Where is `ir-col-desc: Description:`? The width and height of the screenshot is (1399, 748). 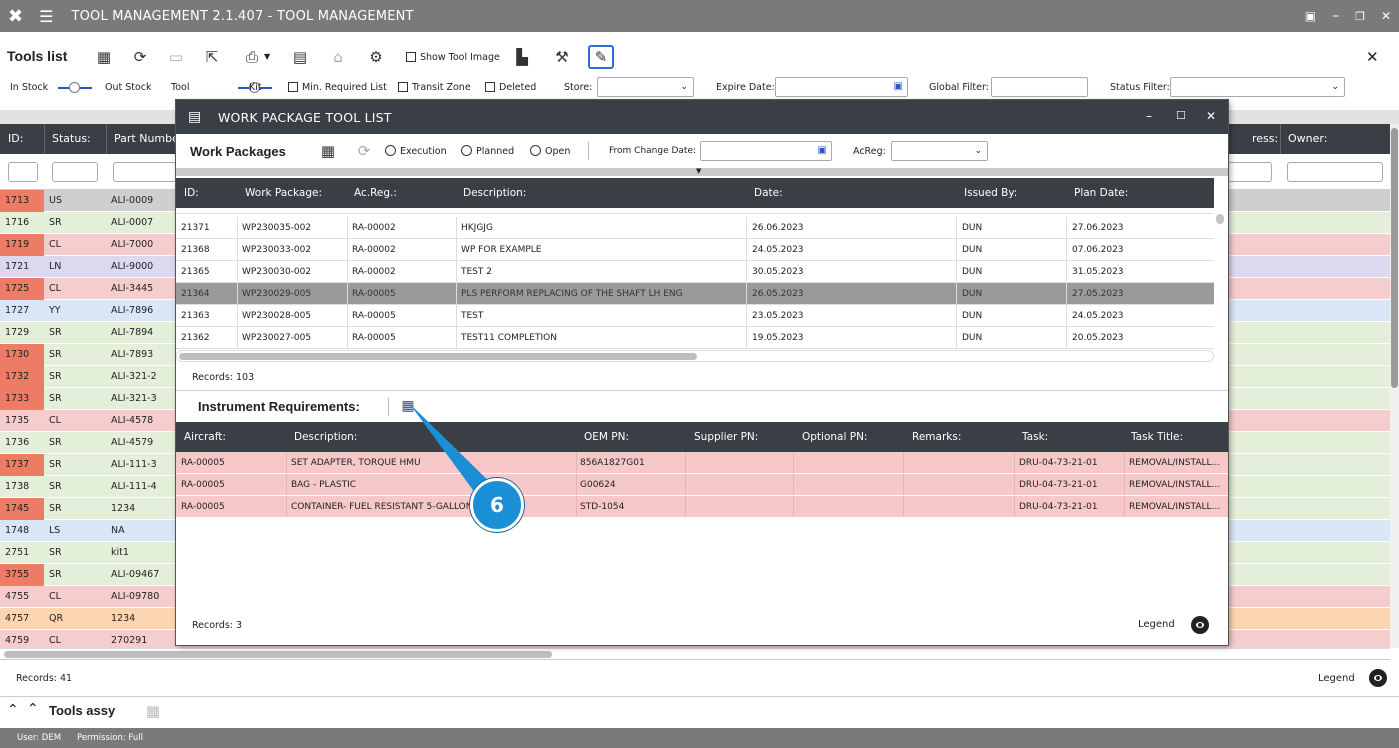
ir-col-desc: Description: is located at coordinates (325, 437).